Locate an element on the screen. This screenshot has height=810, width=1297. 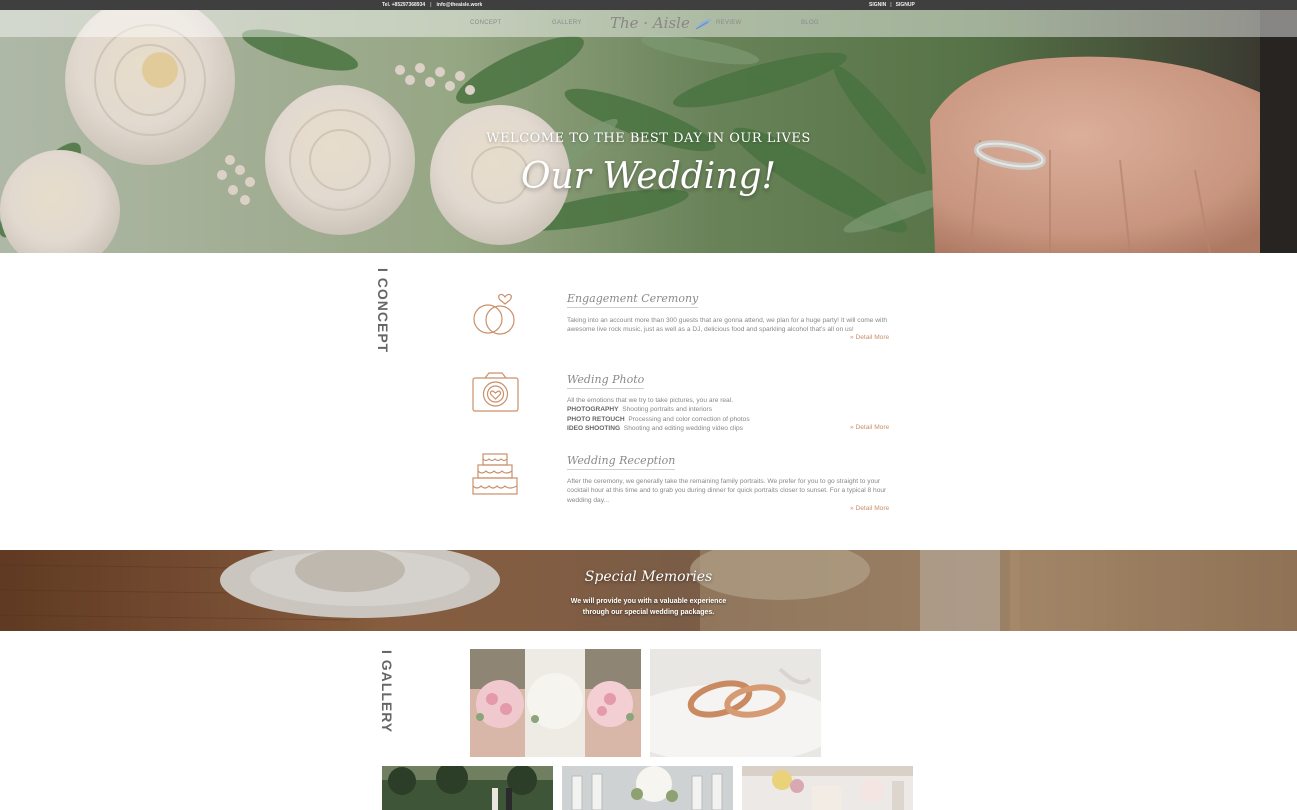
auth-links: SIGNIN | SIGNUP is located at coordinates (892, 5).